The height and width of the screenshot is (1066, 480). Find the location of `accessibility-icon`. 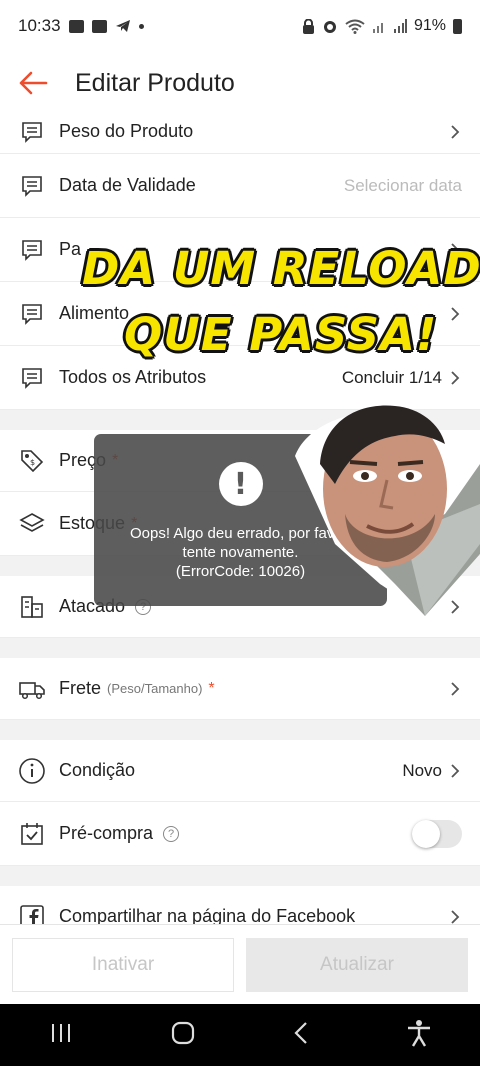

accessibility-icon is located at coordinates (419, 1035).